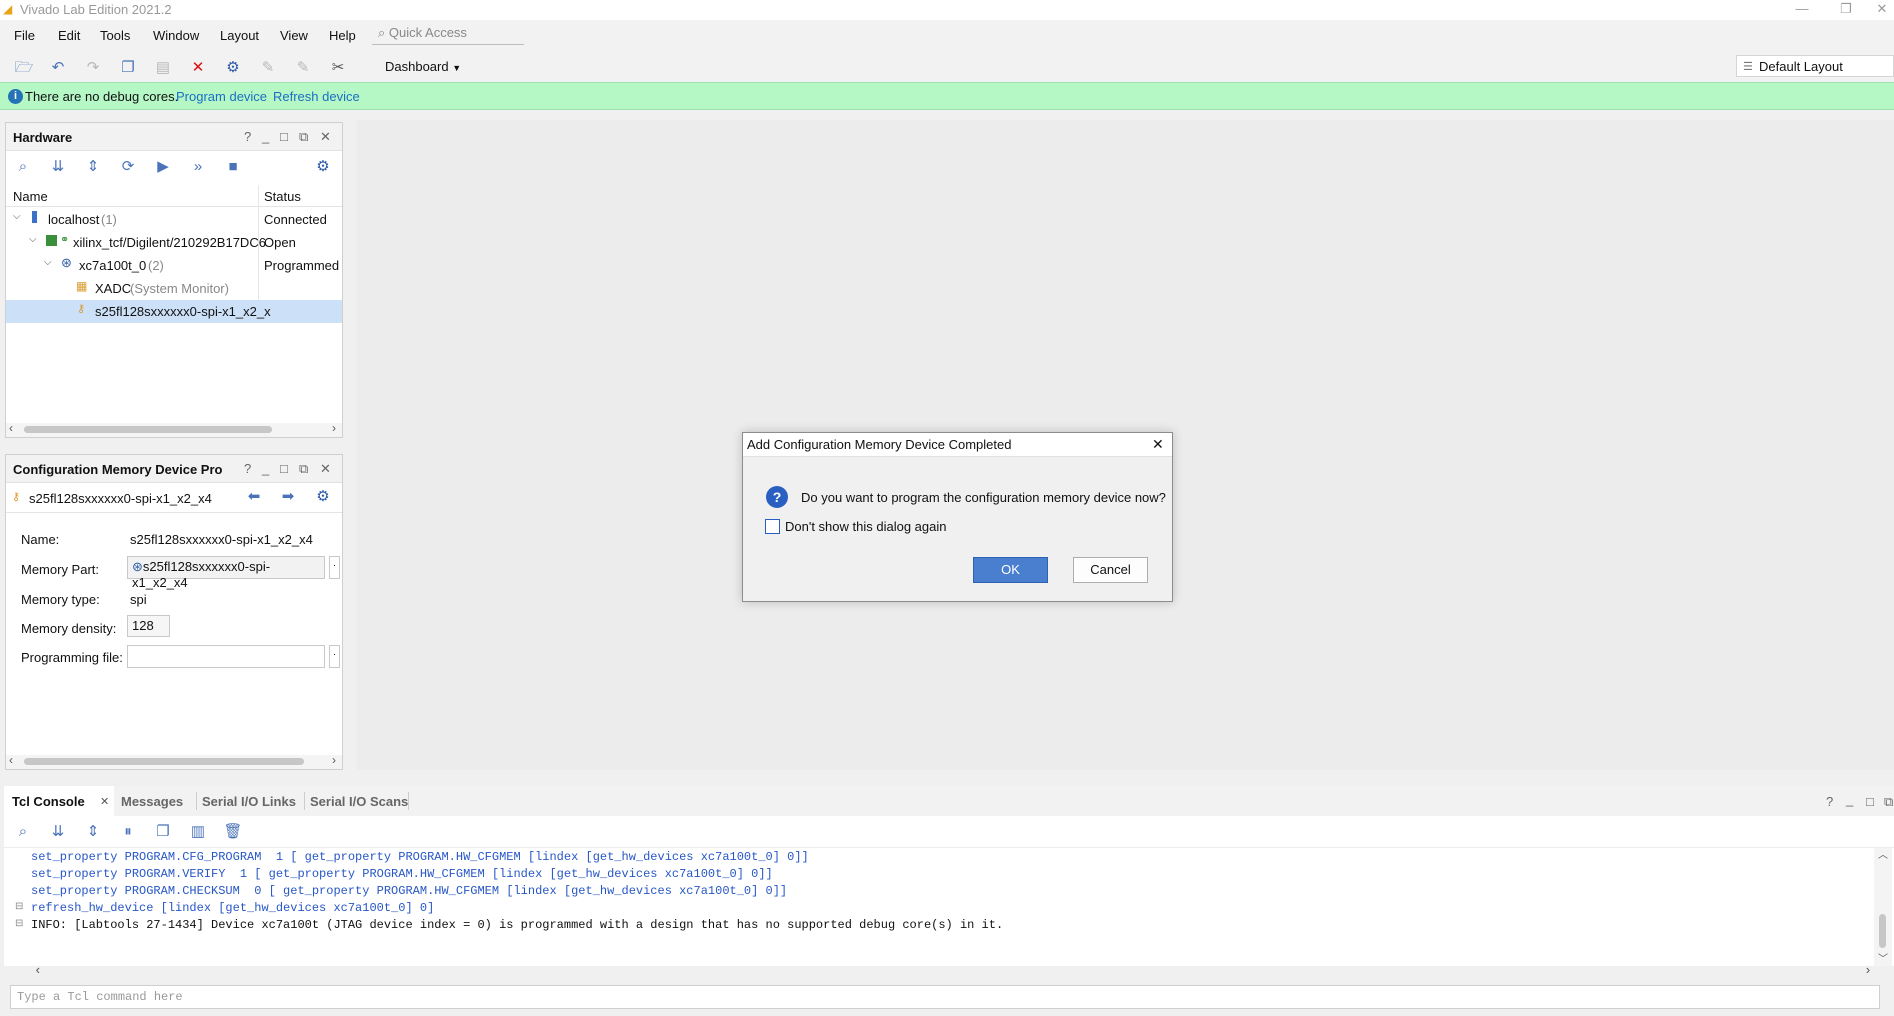 The width and height of the screenshot is (1894, 1016). Describe the element at coordinates (115, 35) in the screenshot. I see `menu-tools: Tools` at that location.